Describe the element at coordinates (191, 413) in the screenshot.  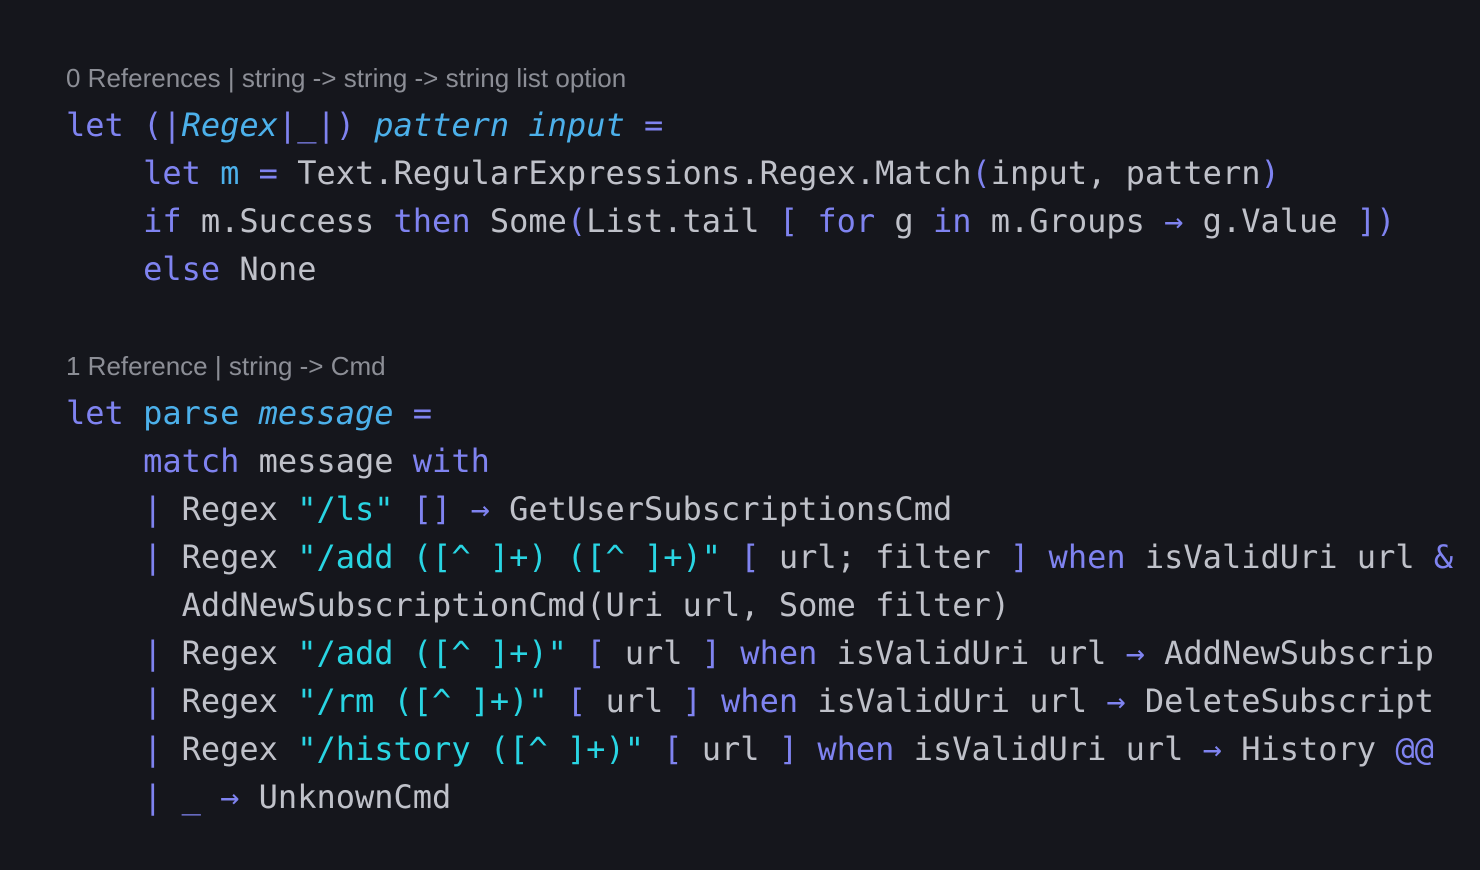
I see `function-name: parse` at that location.